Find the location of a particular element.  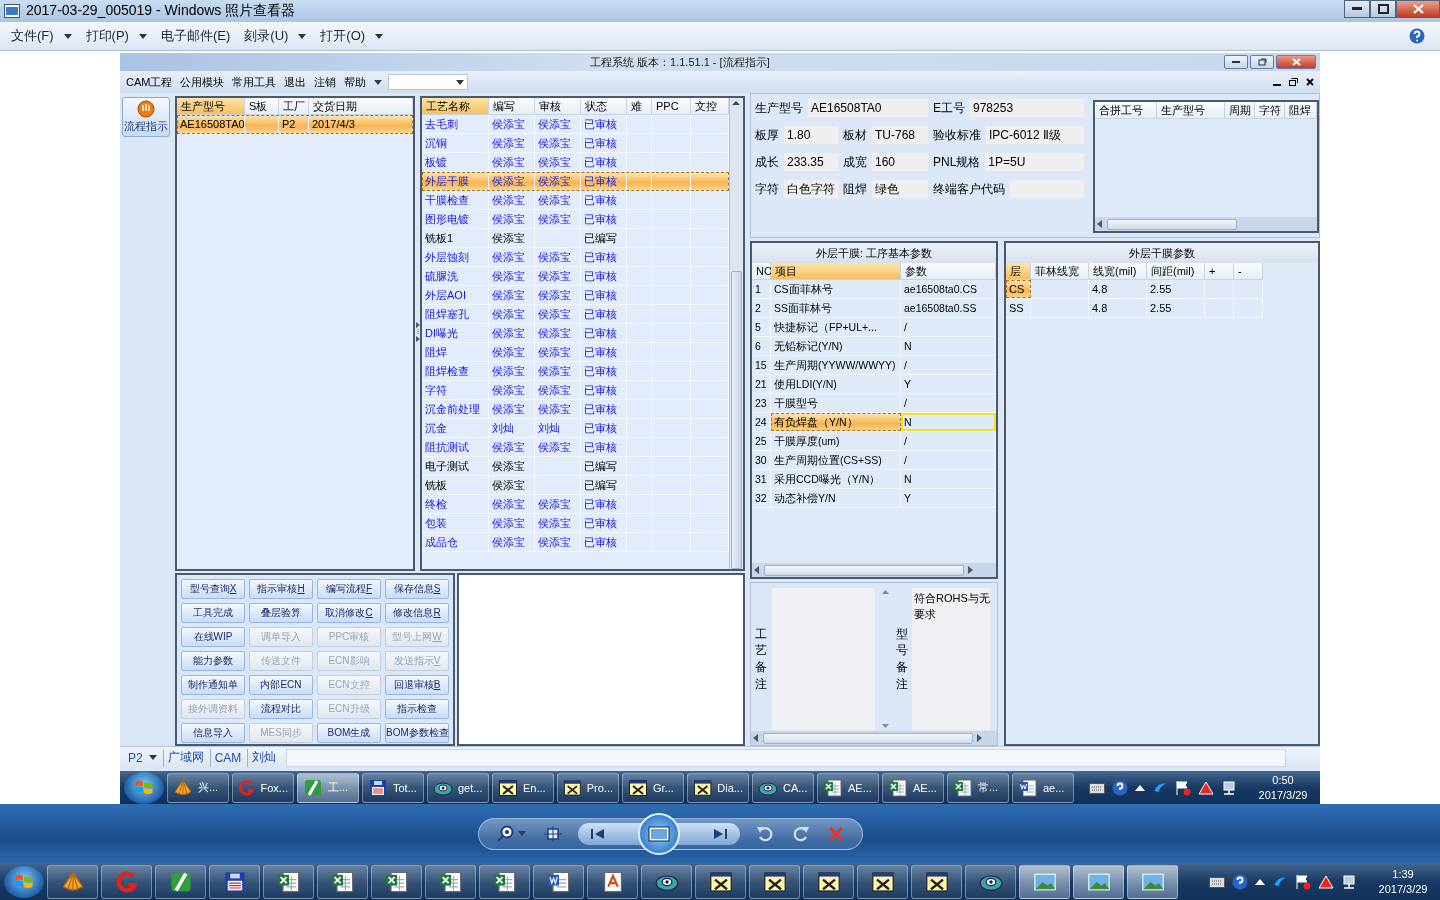

command-button: 修改信息R is located at coordinates (417, 613).